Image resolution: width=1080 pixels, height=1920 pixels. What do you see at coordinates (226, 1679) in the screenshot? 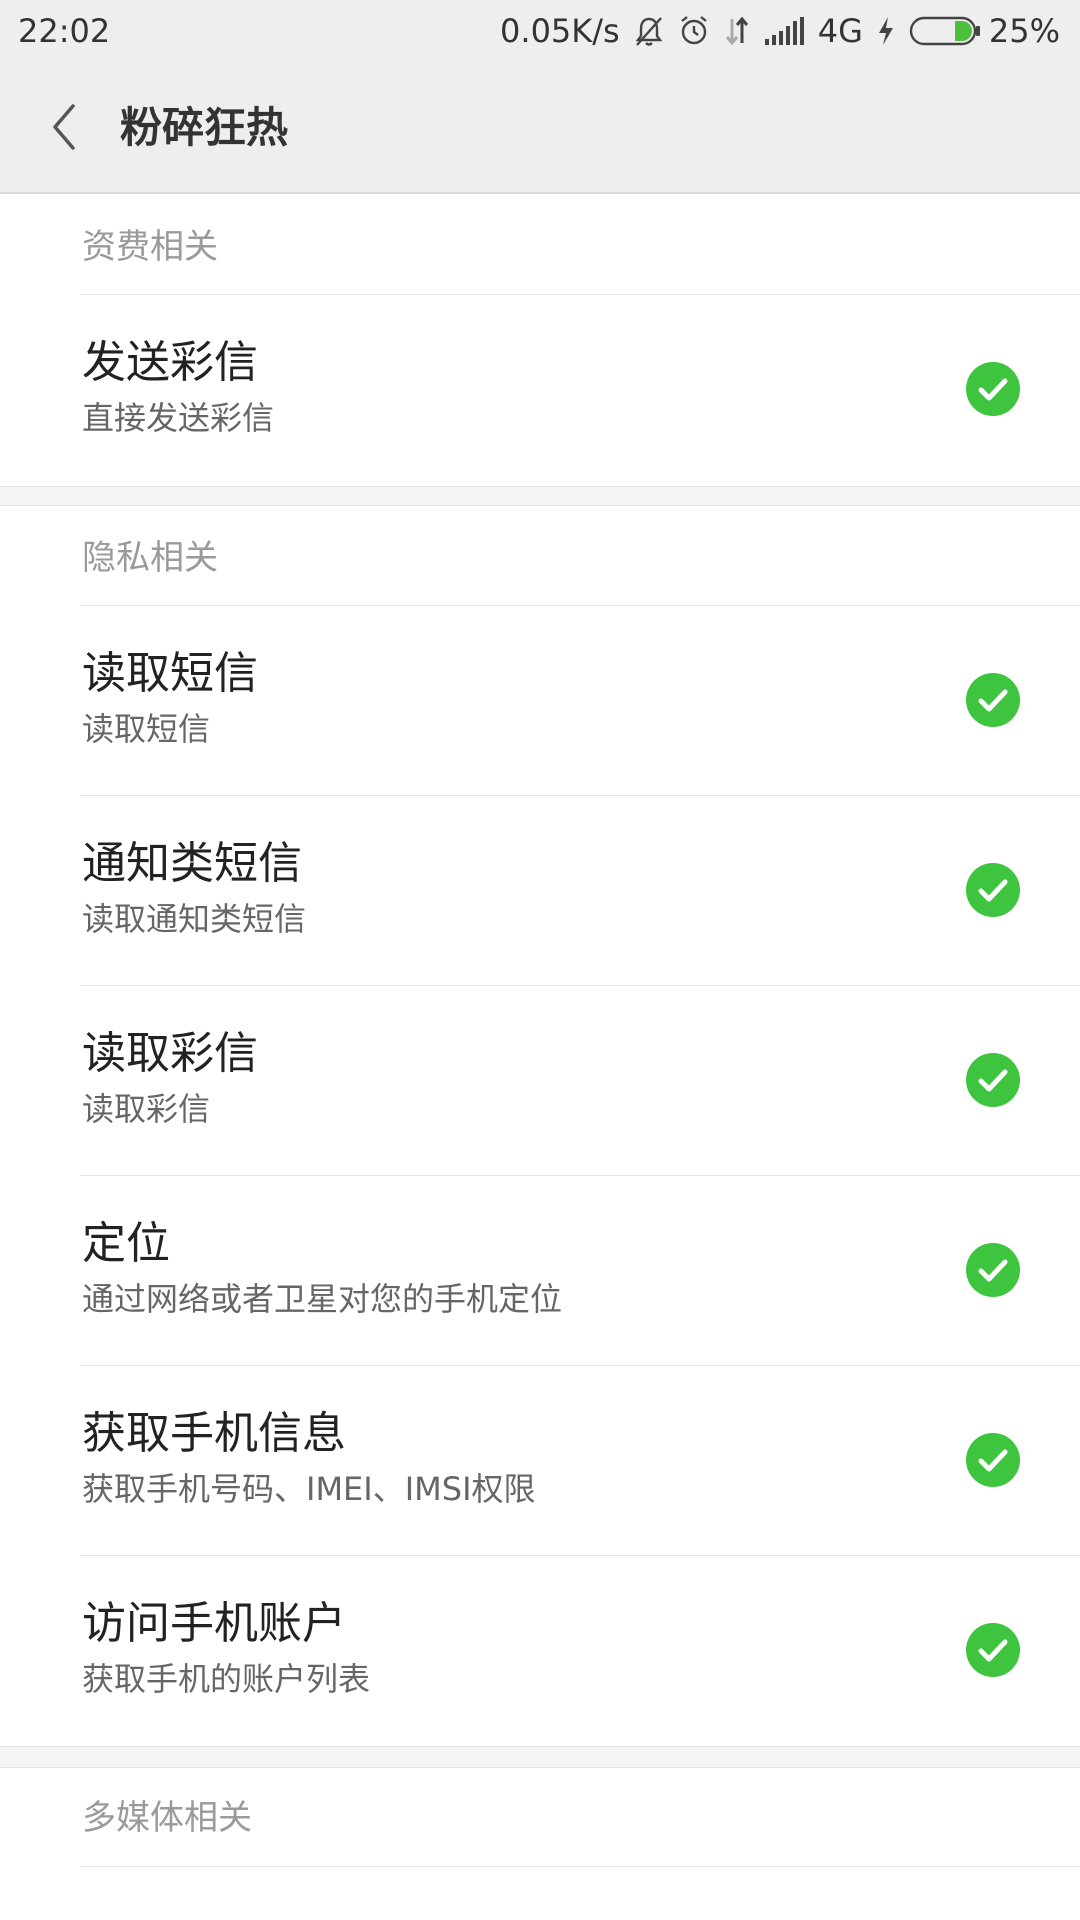
I see `permission-desc: 获取手机的账户列表` at bounding box center [226, 1679].